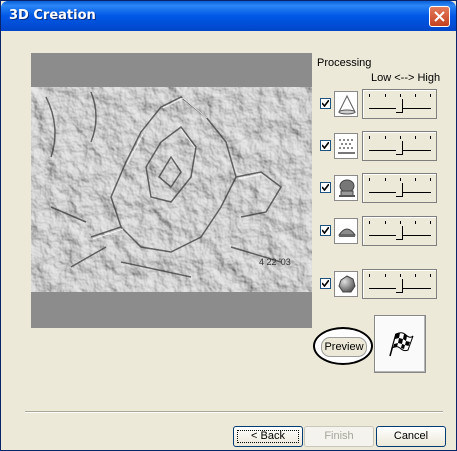 The width and height of the screenshot is (457, 451). I want to click on row3-checkbox, so click(325, 187).